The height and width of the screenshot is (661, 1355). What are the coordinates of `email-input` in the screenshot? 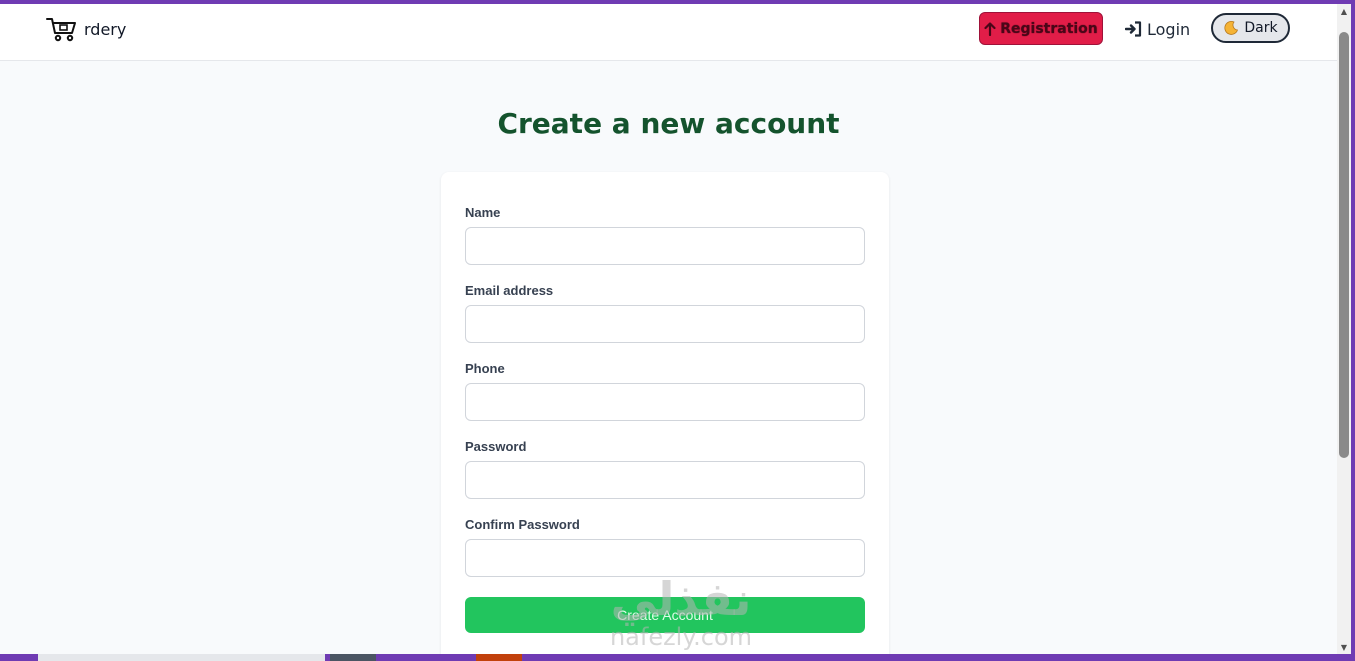 It's located at (665, 324).